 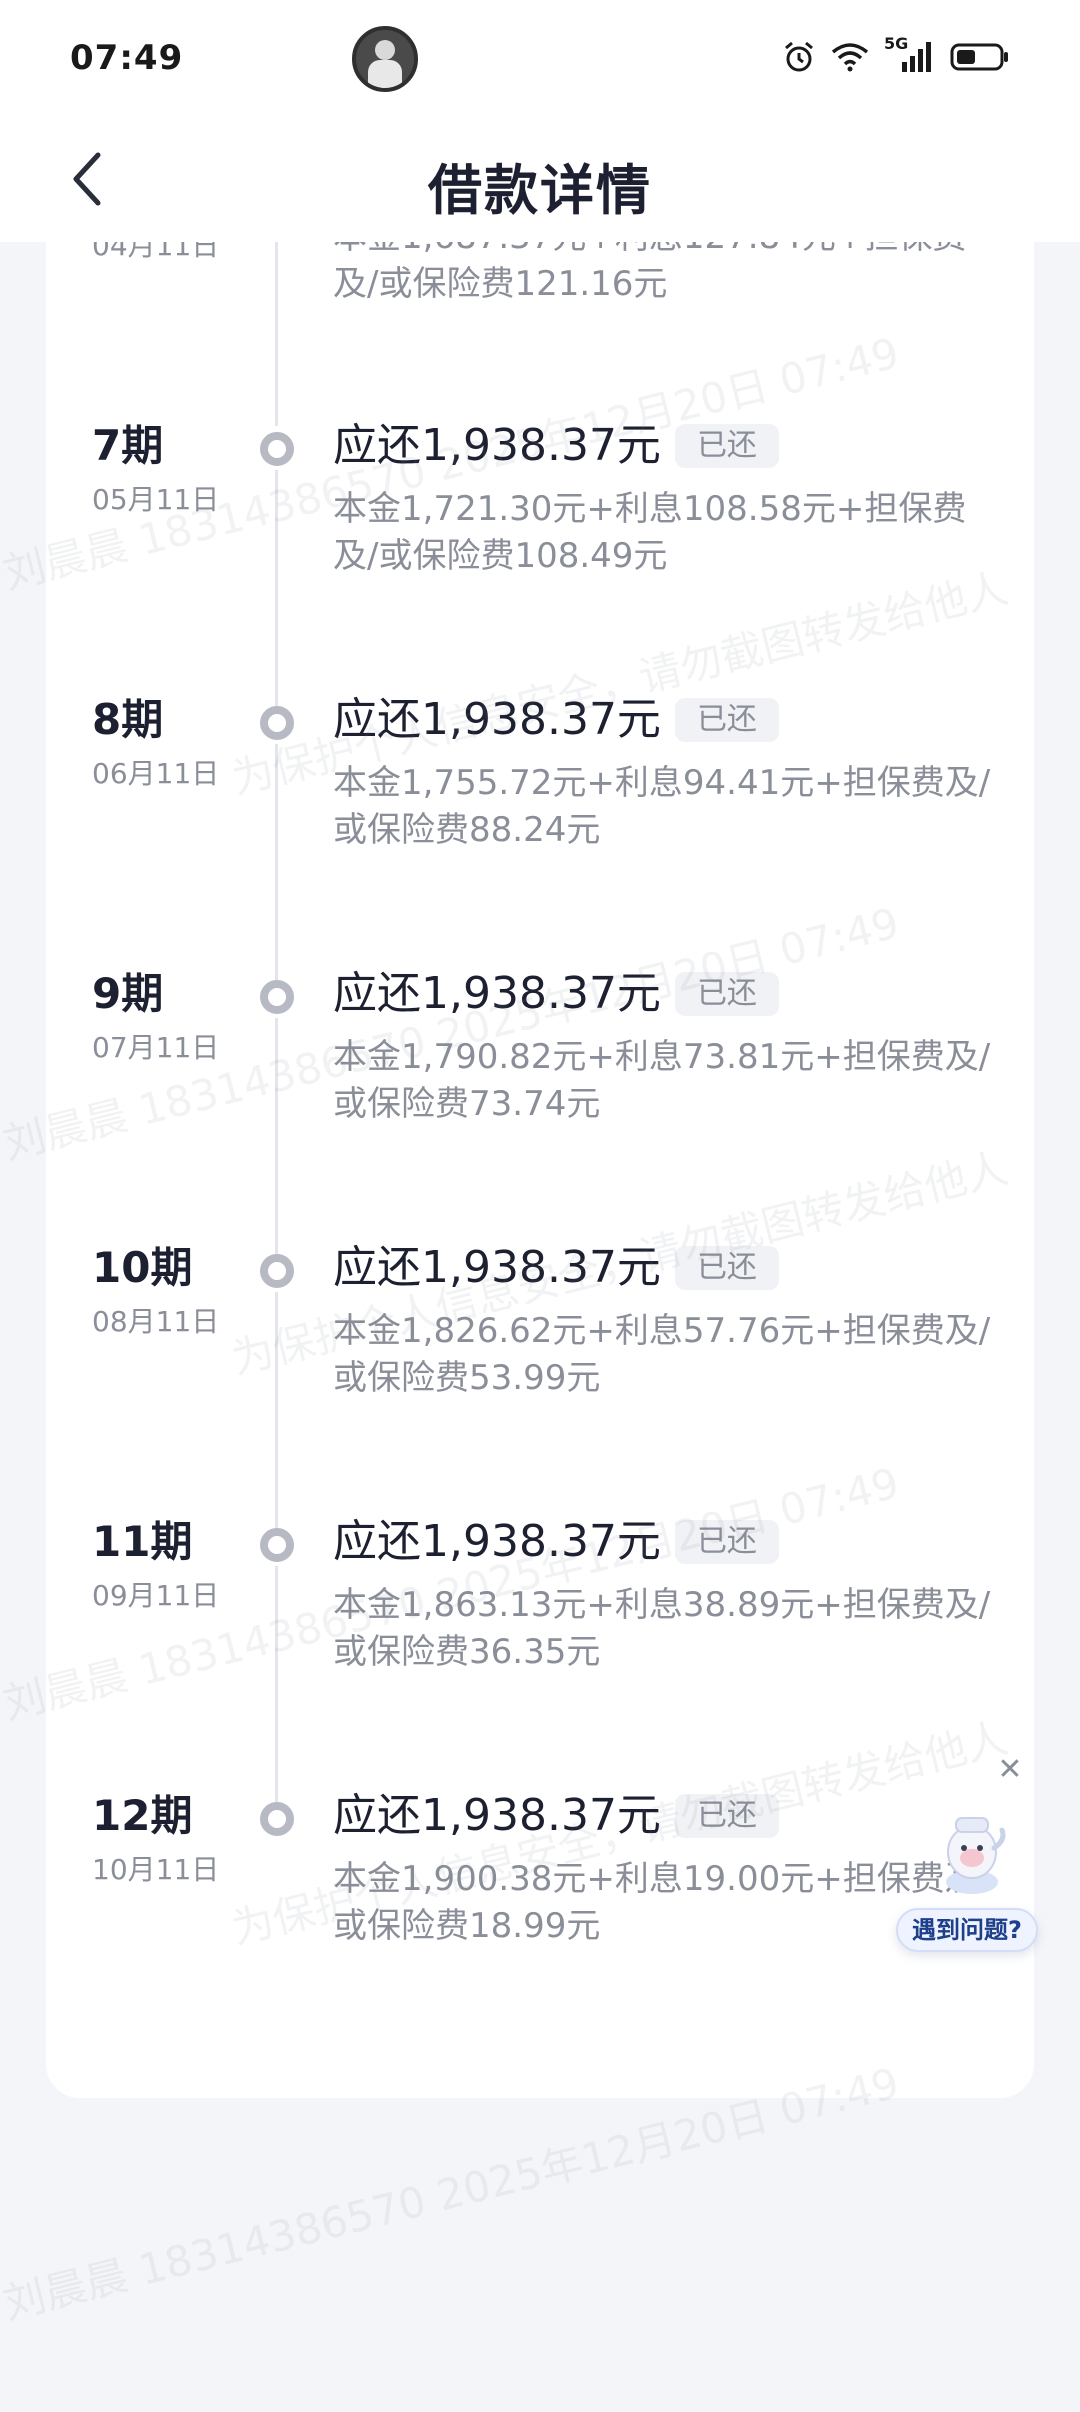 What do you see at coordinates (650, 532) in the screenshot?
I see `period-detail: 本金1,721.30元+利息108.58元+担保费及/或保险费108.49元` at bounding box center [650, 532].